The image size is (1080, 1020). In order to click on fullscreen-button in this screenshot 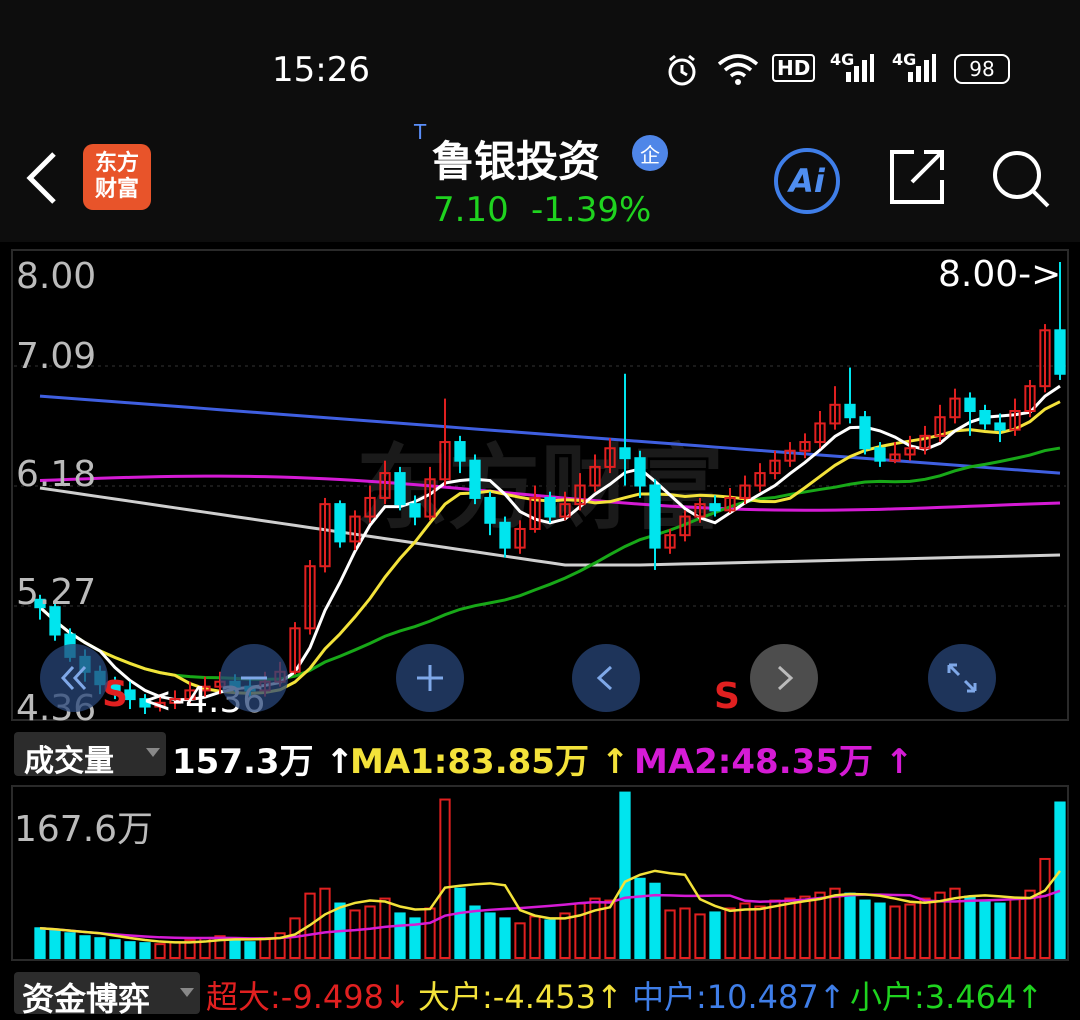, I will do `click(962, 678)`.